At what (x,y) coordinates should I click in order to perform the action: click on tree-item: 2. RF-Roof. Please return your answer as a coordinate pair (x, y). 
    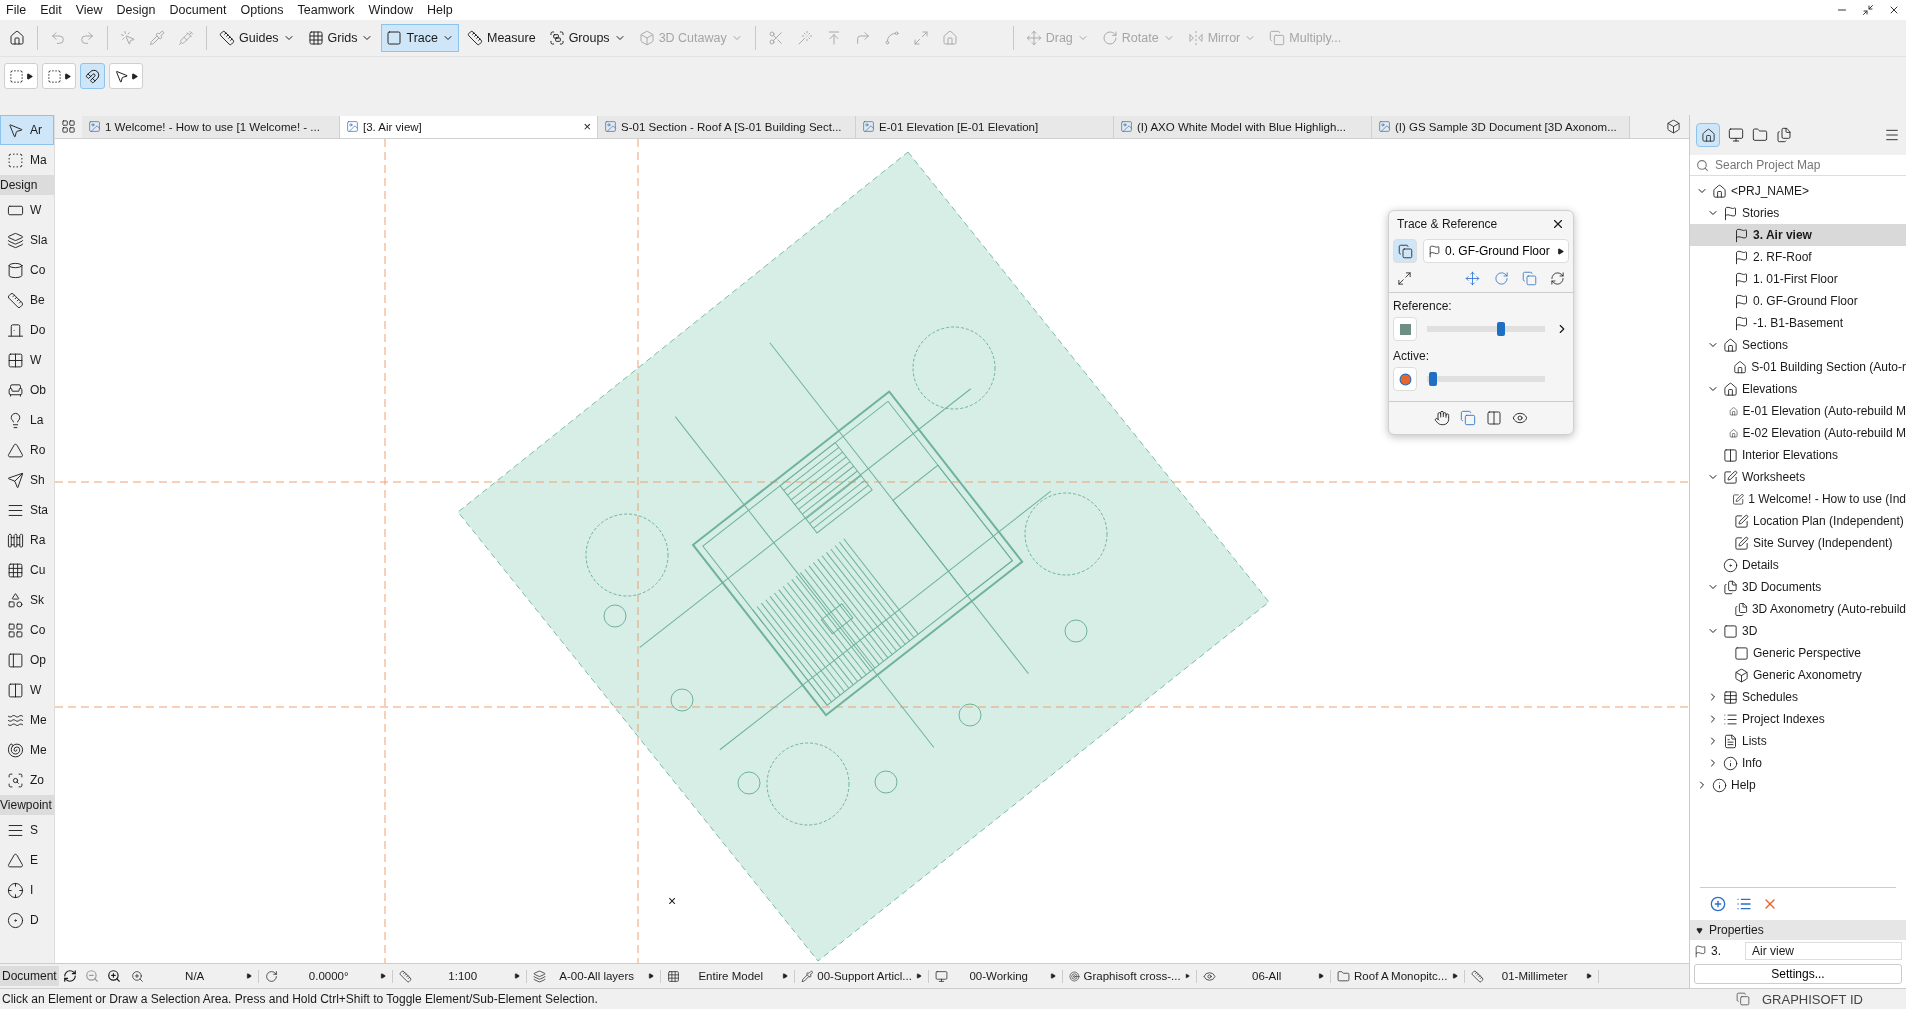
    Looking at the image, I should click on (1798, 257).